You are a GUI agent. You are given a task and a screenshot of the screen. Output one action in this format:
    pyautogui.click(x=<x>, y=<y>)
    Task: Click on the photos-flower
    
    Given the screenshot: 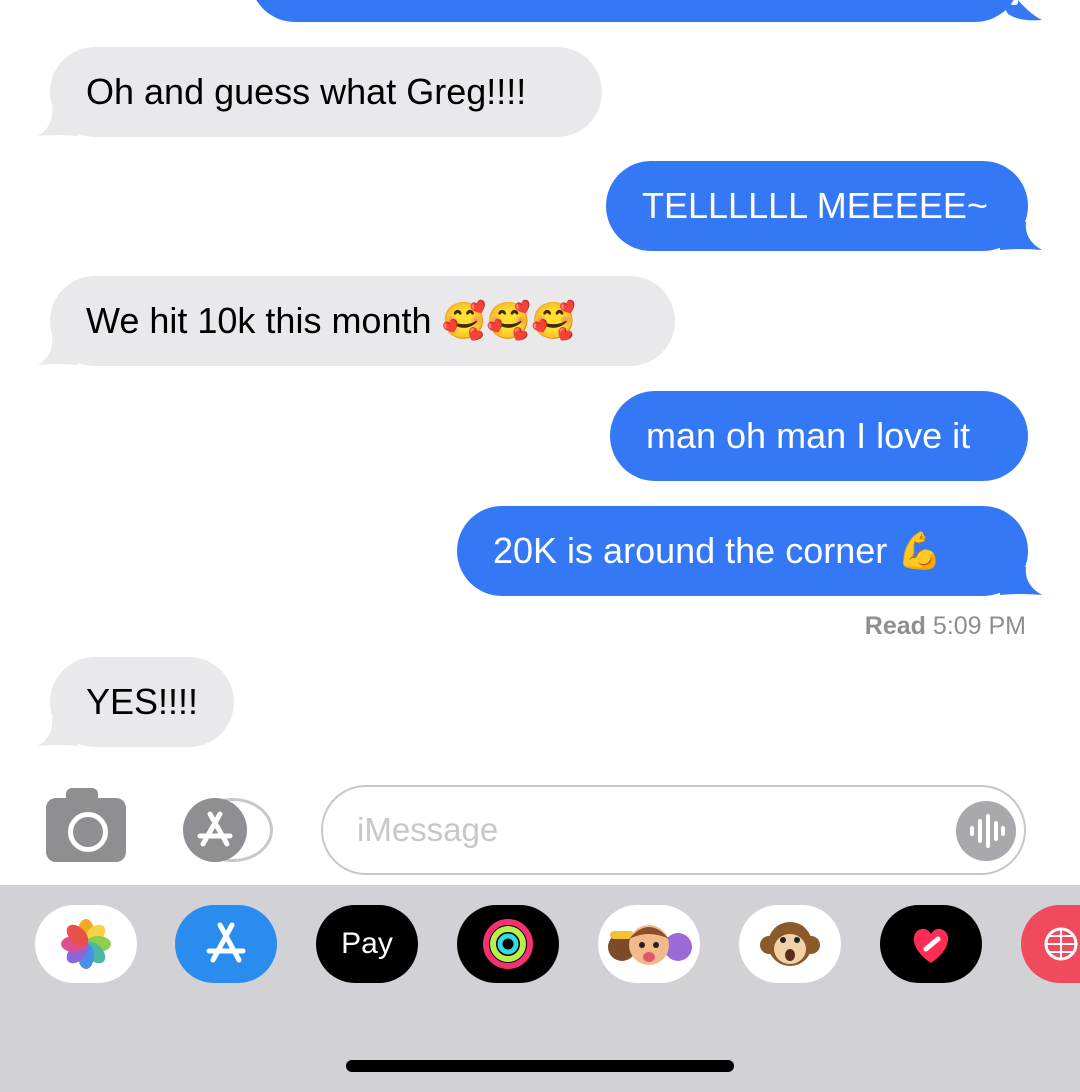 What is the action you would take?
    pyautogui.click(x=86, y=944)
    